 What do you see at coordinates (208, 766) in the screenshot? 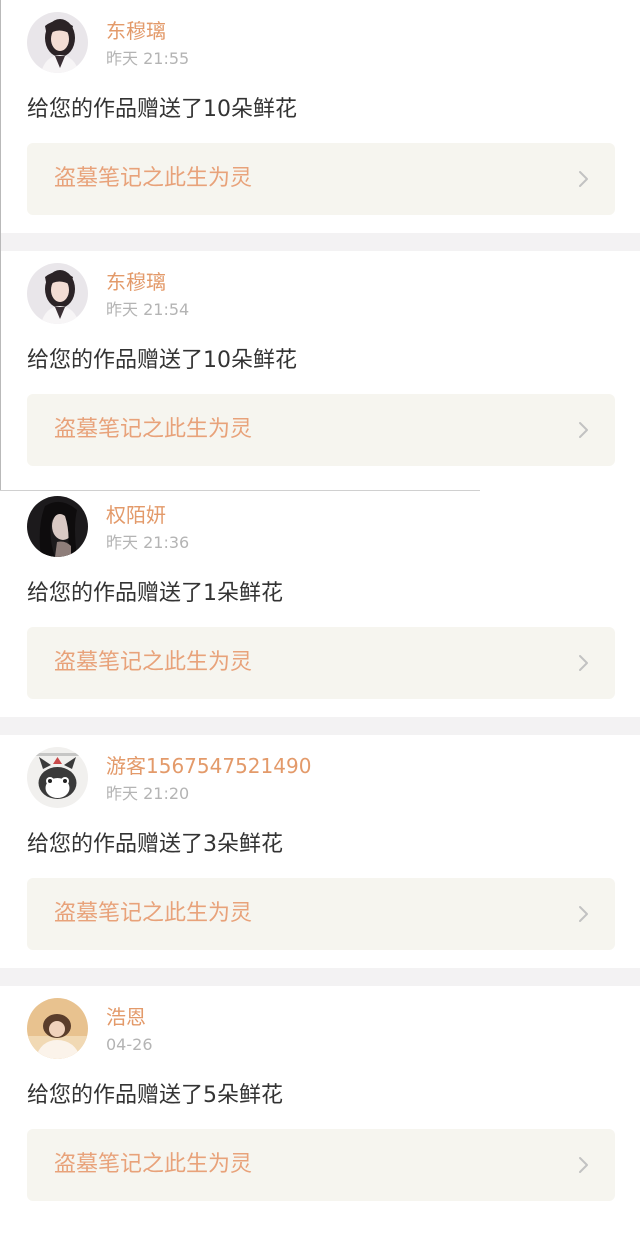
I see `username: 游客1567547521490` at bounding box center [208, 766].